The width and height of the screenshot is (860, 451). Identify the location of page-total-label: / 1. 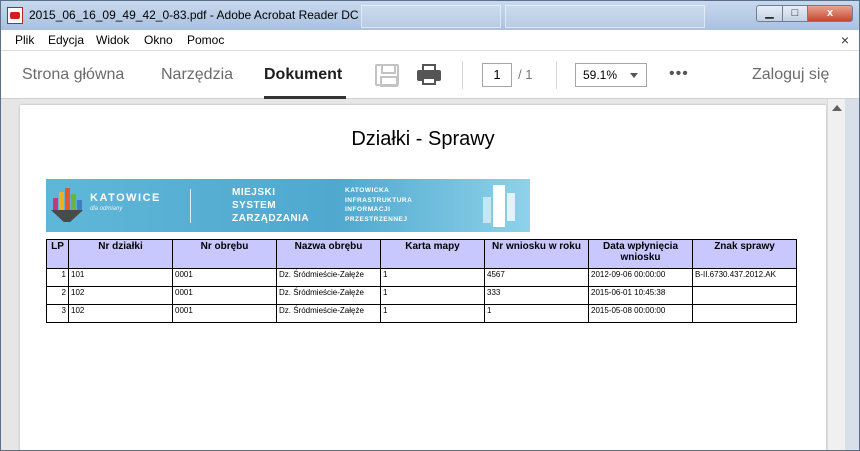
(525, 74).